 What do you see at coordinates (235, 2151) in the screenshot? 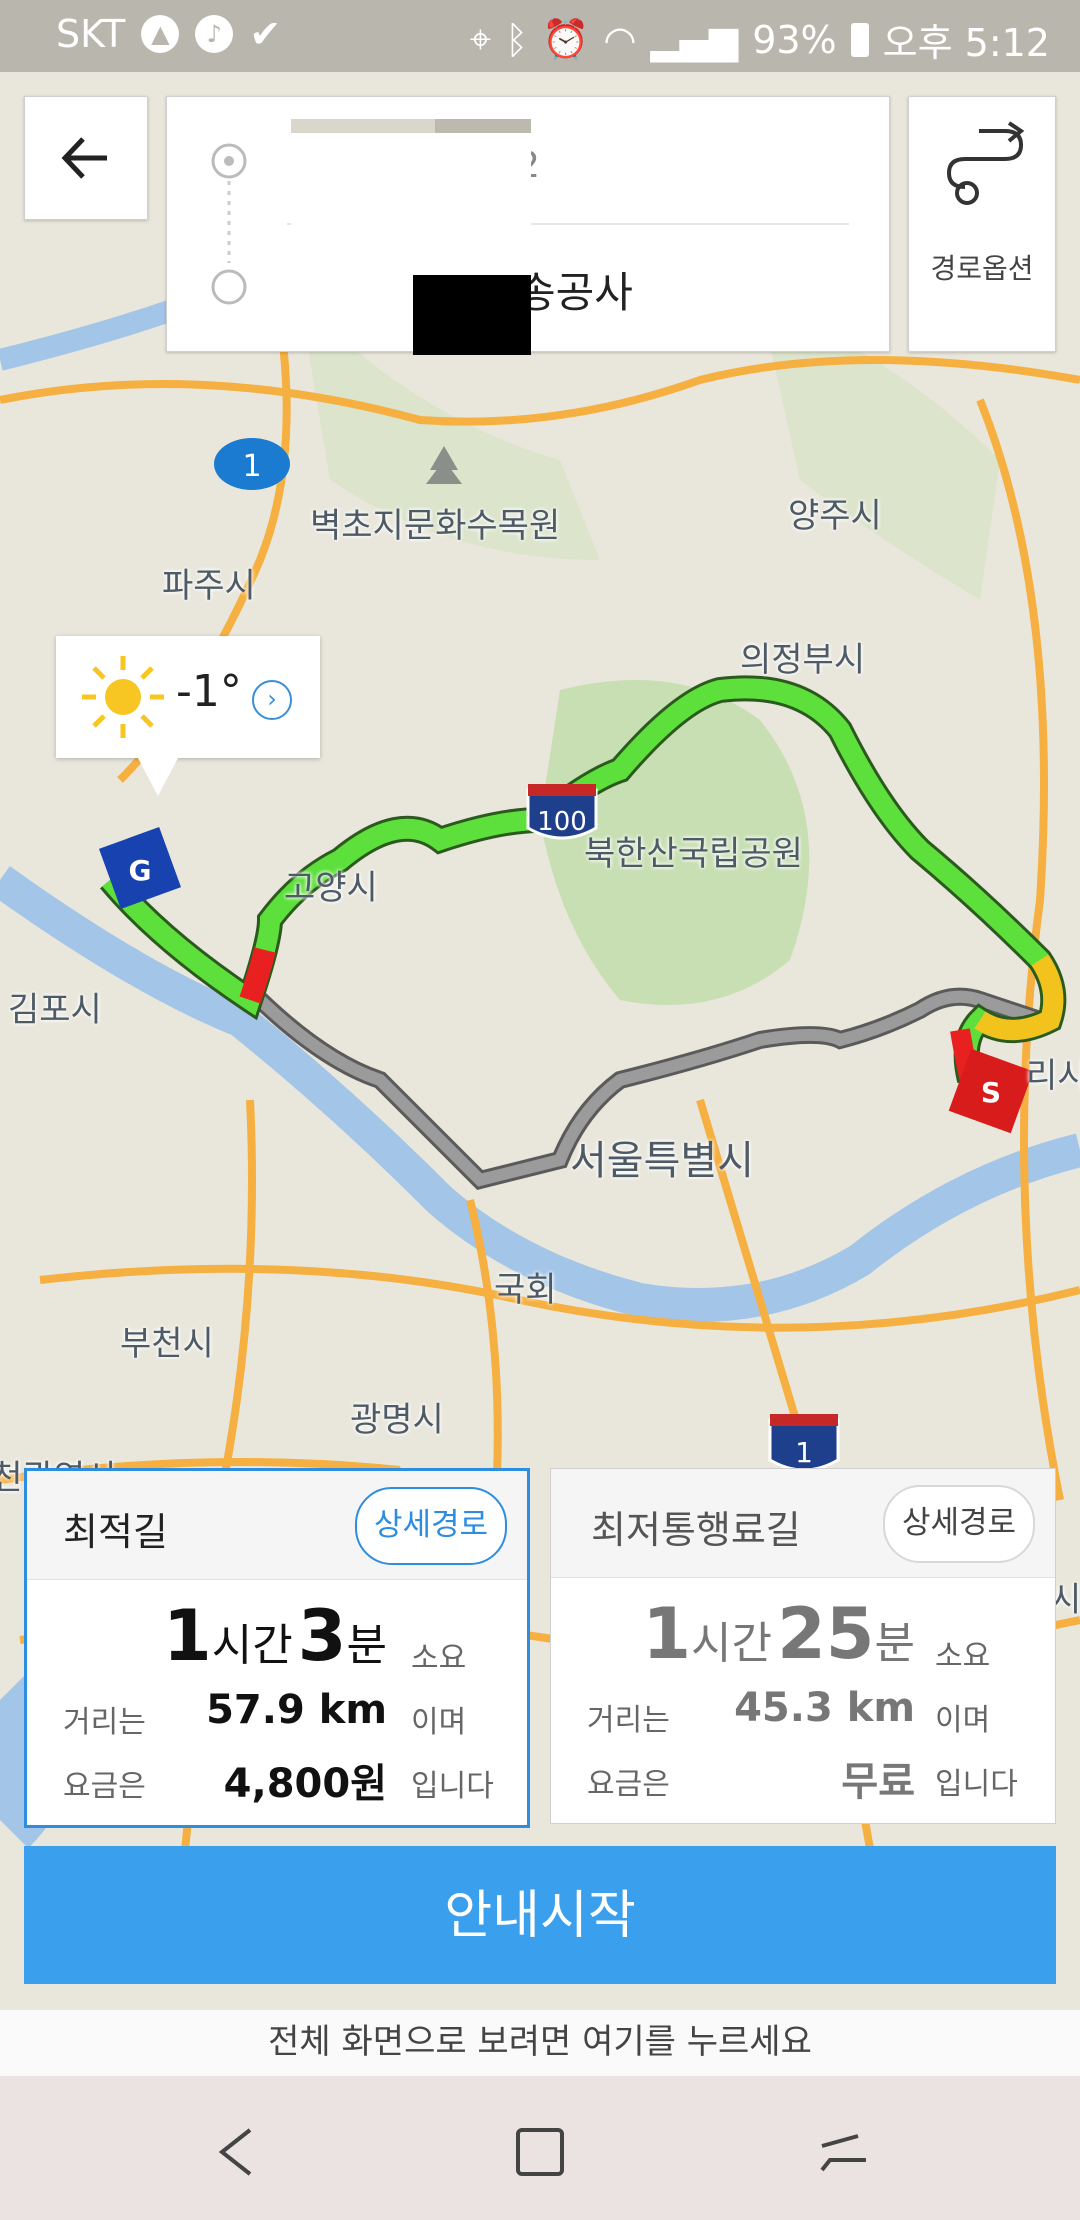
I see `back-nav-icon` at bounding box center [235, 2151].